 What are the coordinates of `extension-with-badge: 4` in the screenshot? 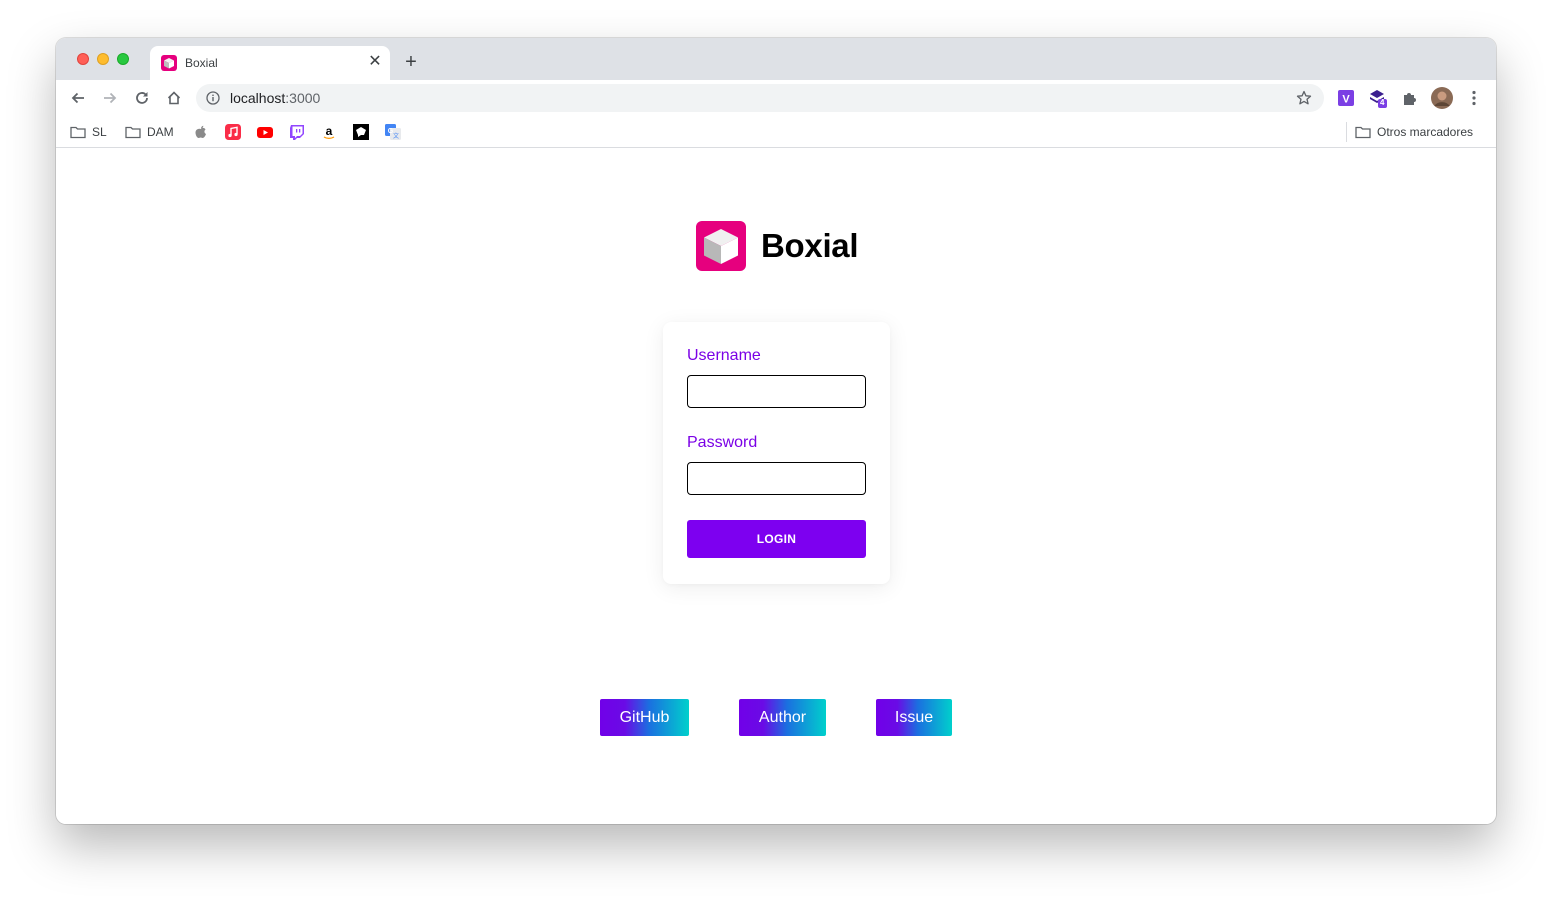 It's located at (1378, 98).